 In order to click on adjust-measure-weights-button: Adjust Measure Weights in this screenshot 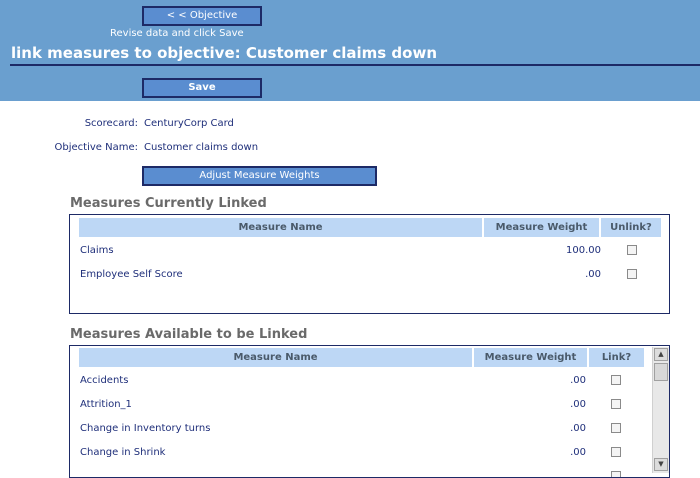, I will do `click(259, 176)`.